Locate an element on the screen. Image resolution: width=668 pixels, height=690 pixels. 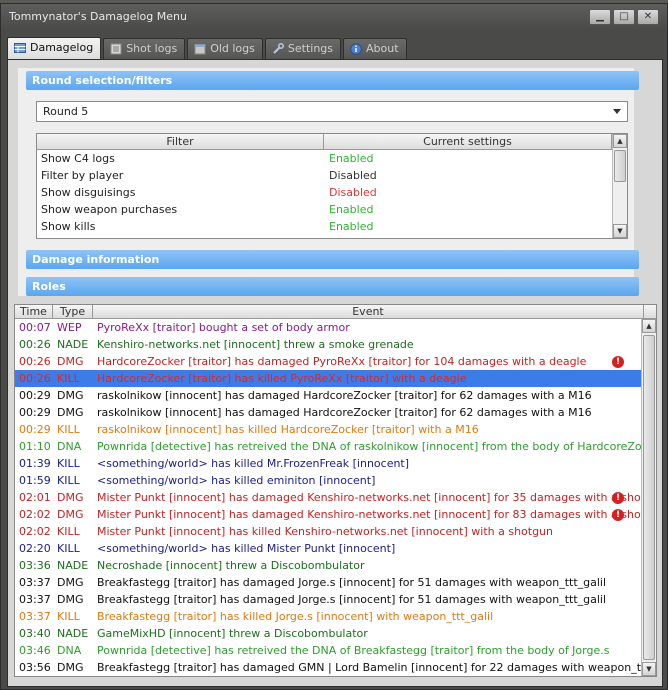
filter-row: Show weapon purchases Enabled is located at coordinates (332, 209).